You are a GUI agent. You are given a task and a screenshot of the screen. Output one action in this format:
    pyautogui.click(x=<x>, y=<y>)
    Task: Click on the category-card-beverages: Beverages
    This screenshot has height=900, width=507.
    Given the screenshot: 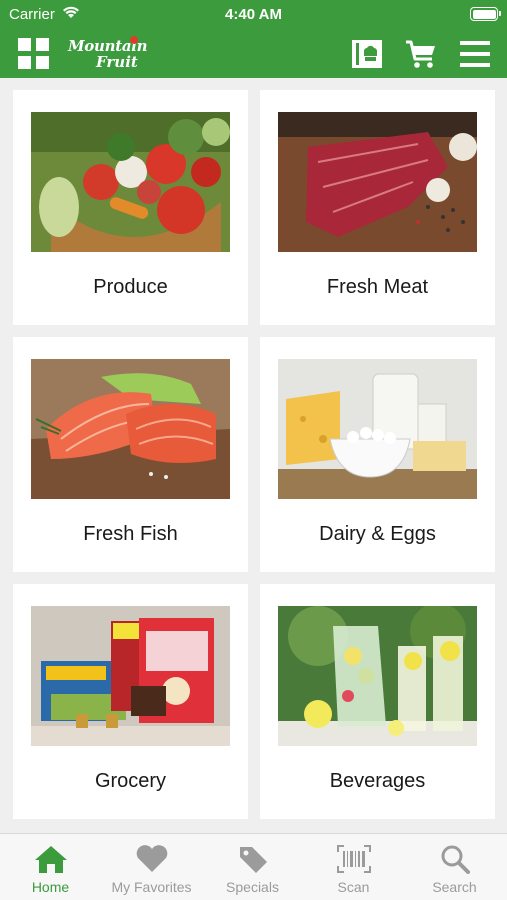 What is the action you would take?
    pyautogui.click(x=377, y=701)
    